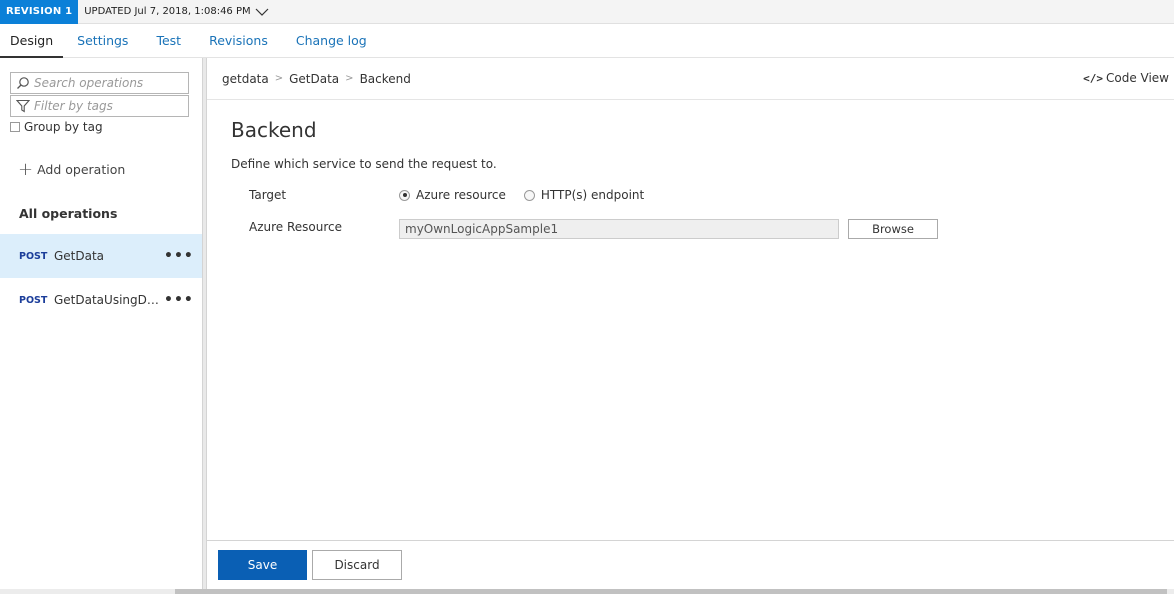 The image size is (1174, 594). What do you see at coordinates (331, 41) in the screenshot?
I see `tab-change-log: Change log` at bounding box center [331, 41].